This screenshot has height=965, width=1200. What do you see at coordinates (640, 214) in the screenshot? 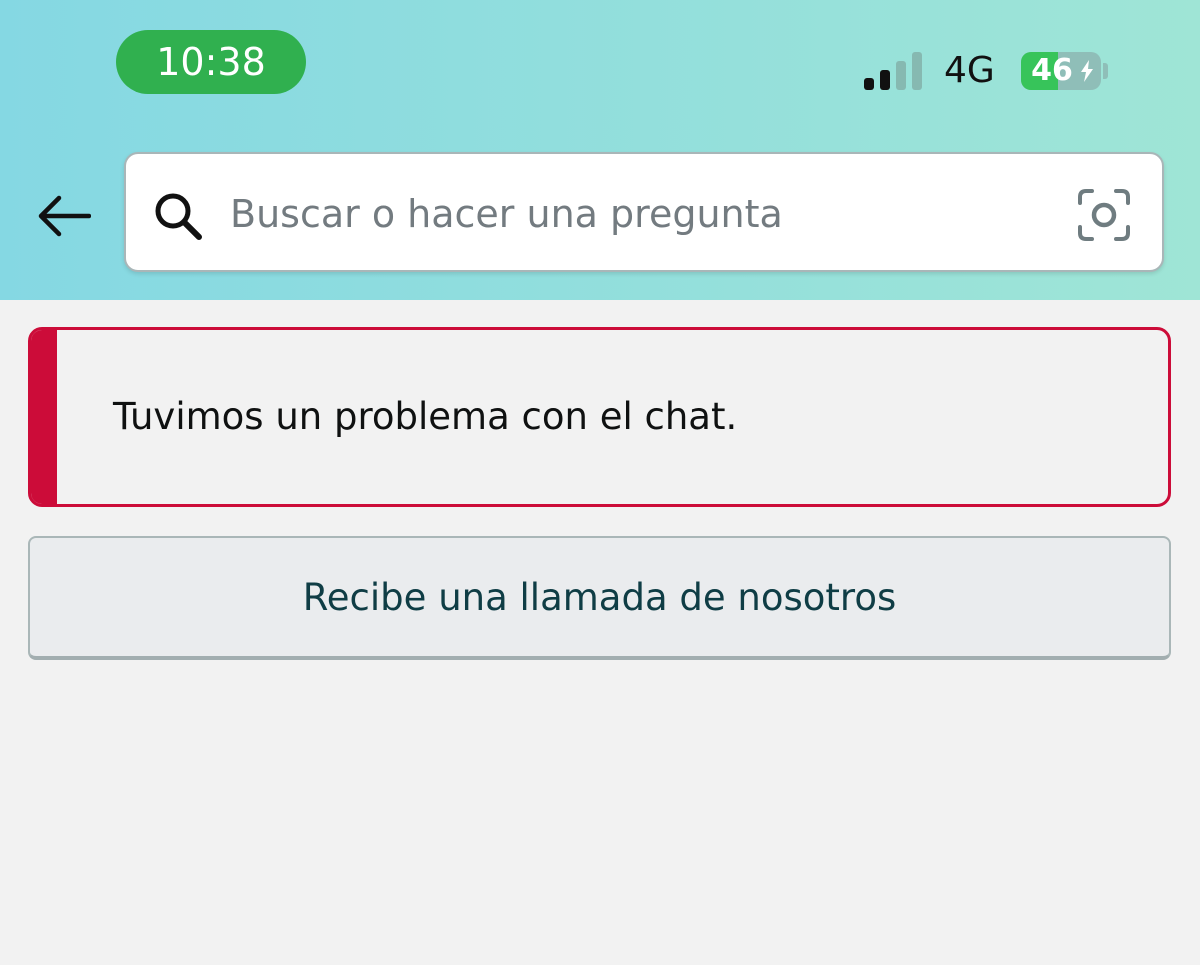
I see `search-input` at bounding box center [640, 214].